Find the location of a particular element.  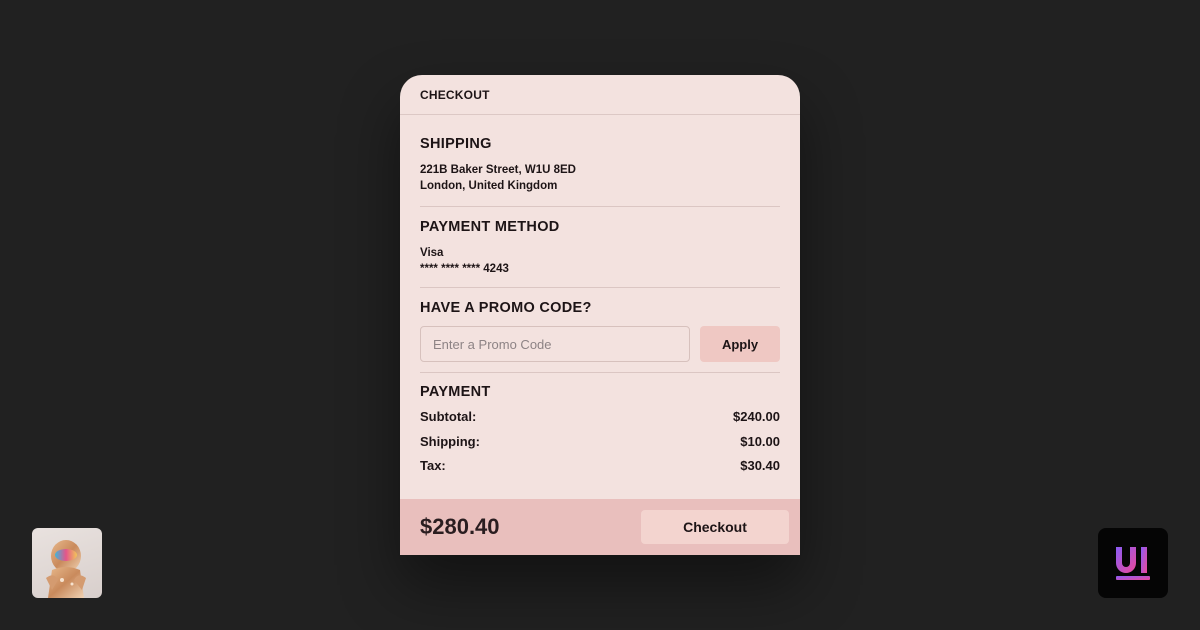

ui-logo is located at coordinates (1133, 563).